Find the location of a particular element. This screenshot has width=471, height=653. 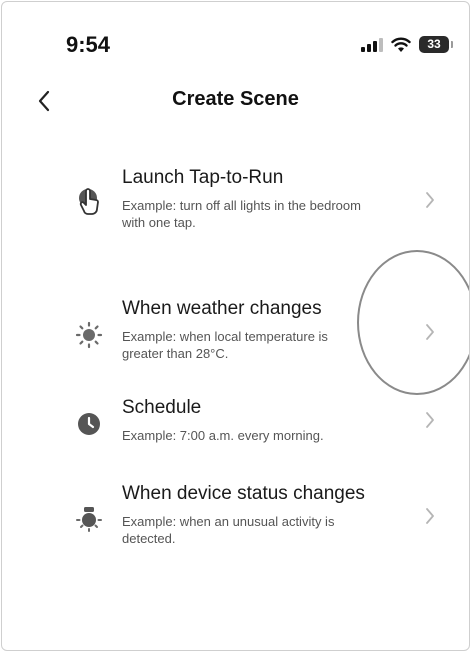

header: Create Scene is located at coordinates (235, 102).